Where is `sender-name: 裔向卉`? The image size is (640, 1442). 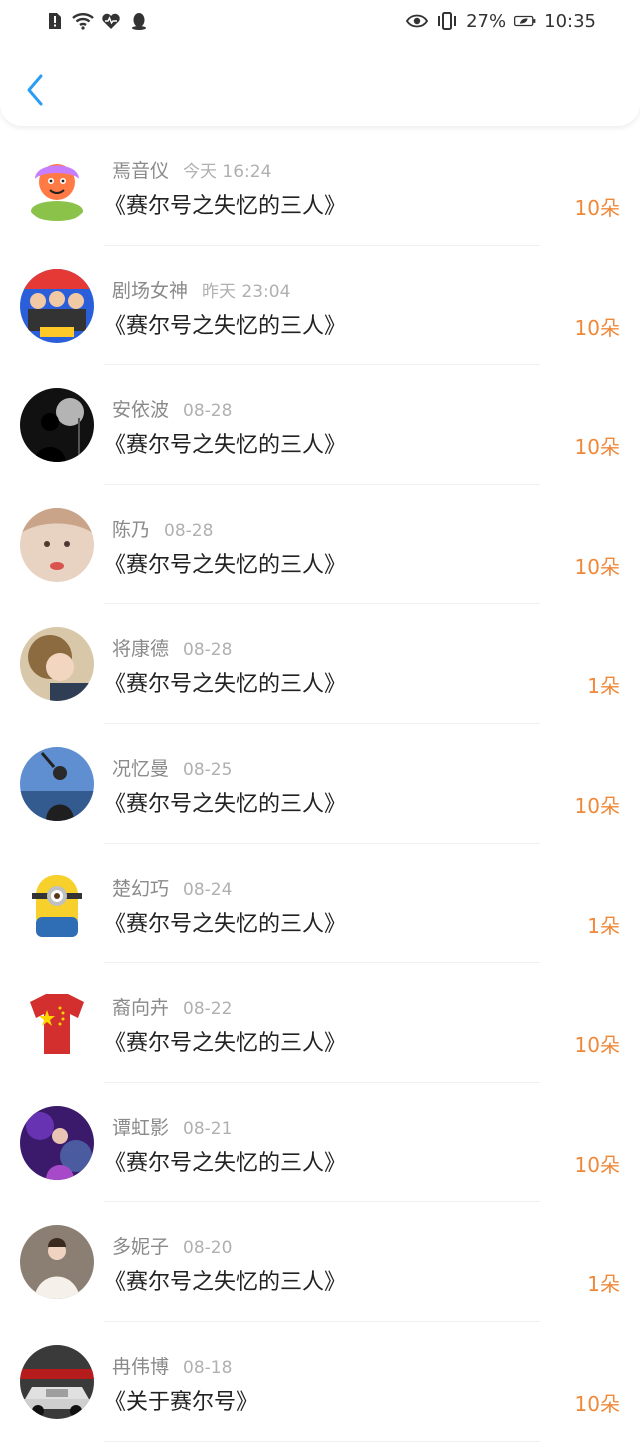 sender-name: 裔向卉 is located at coordinates (141, 1008).